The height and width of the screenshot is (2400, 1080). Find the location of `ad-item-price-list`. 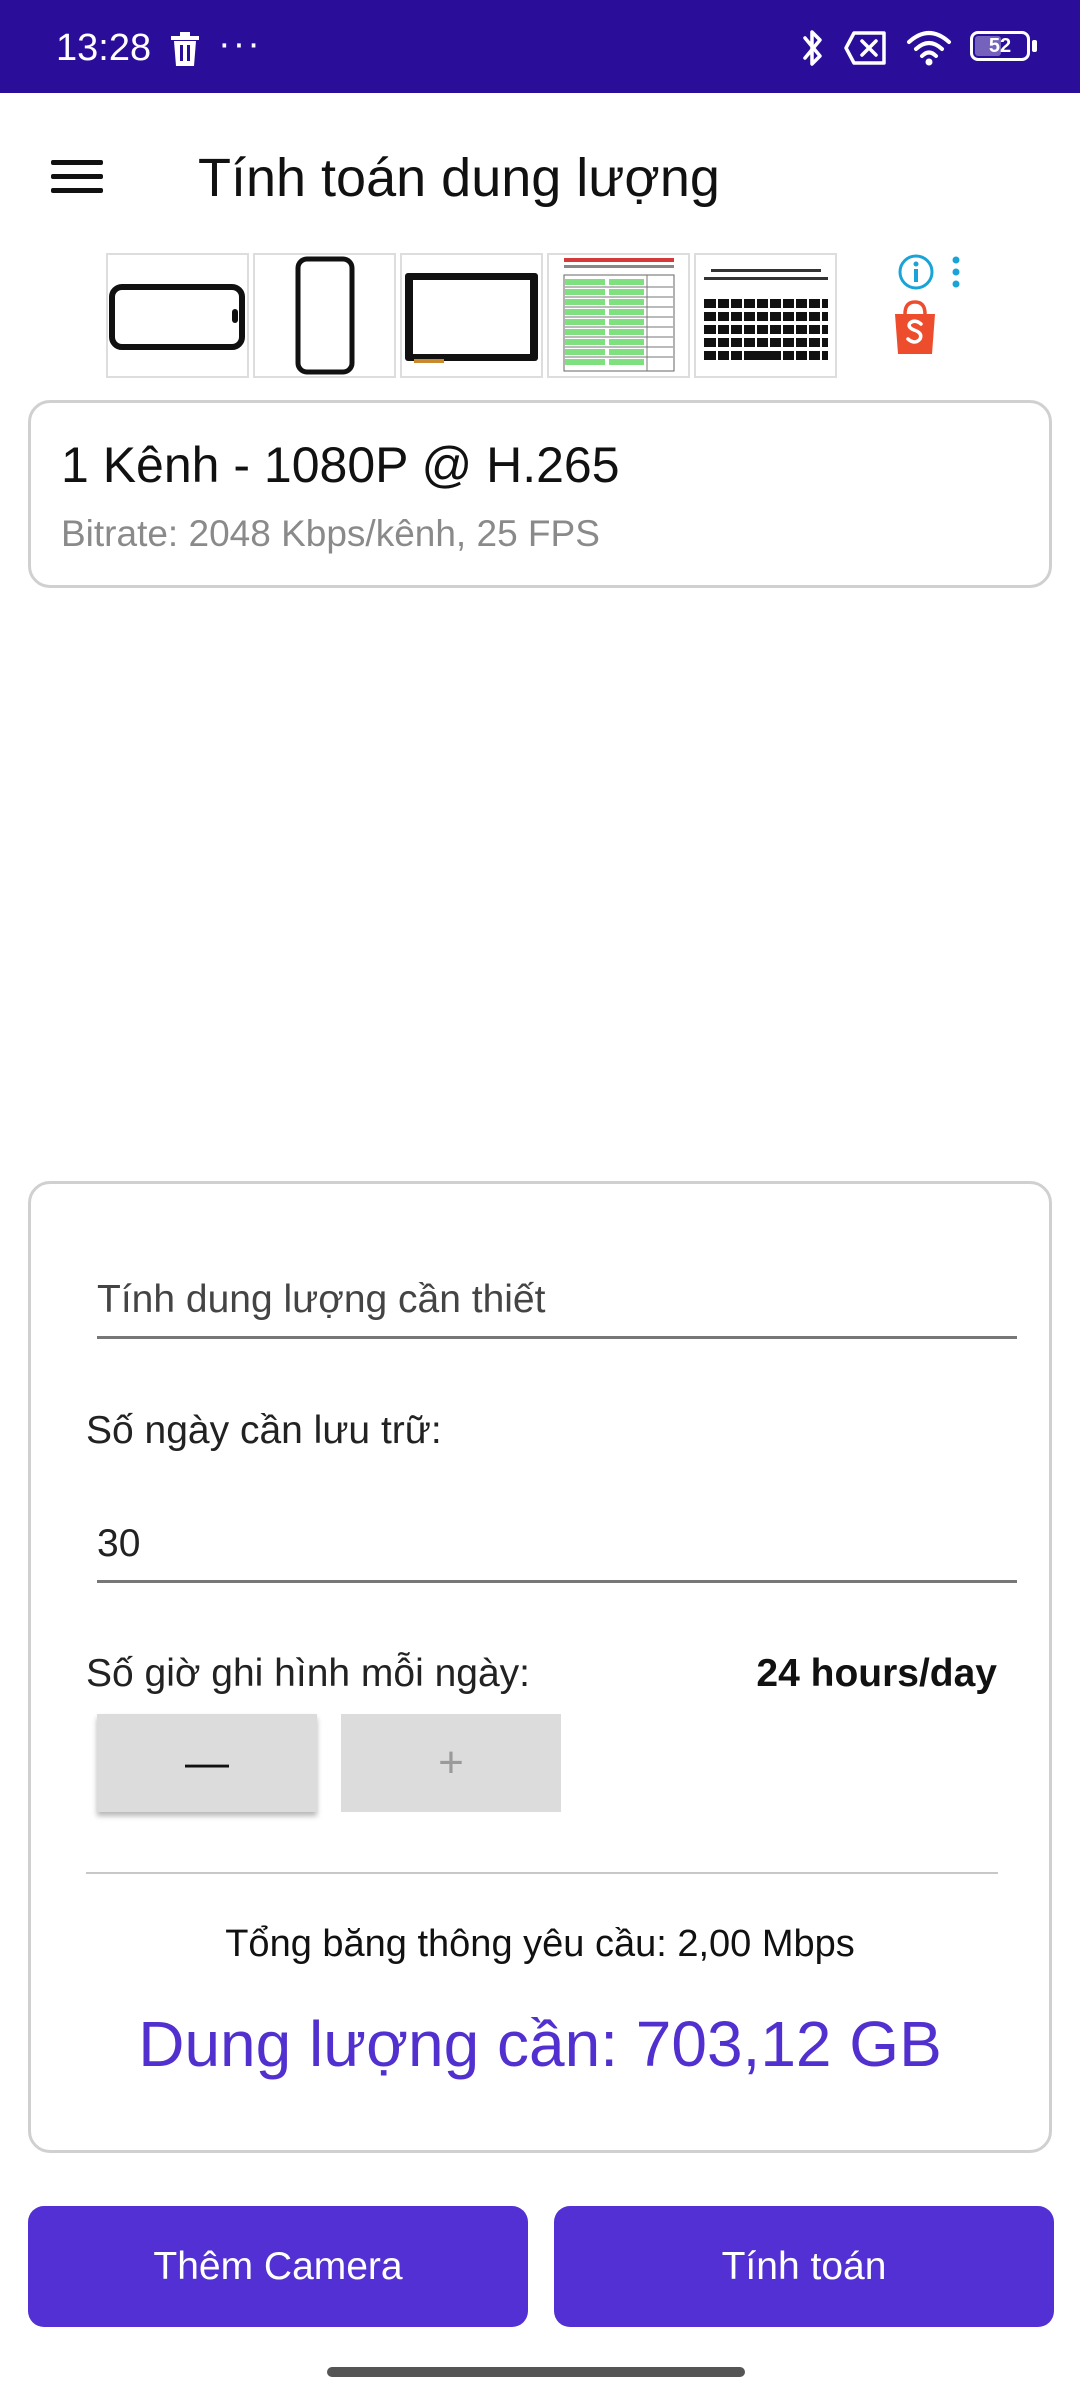

ad-item-price-list is located at coordinates (618, 315).